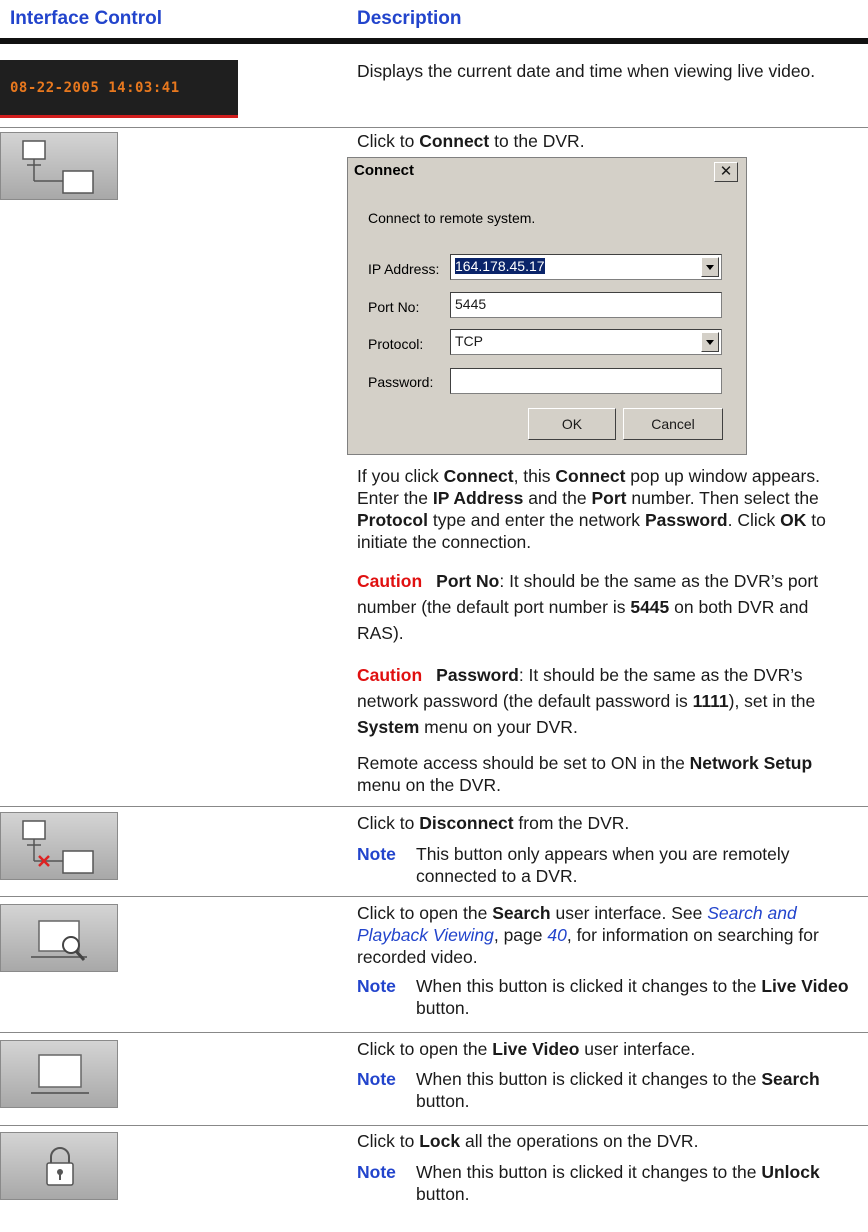 The width and height of the screenshot is (868, 1232). Describe the element at coordinates (401, 382) in the screenshot. I see `password-label: Password:` at that location.